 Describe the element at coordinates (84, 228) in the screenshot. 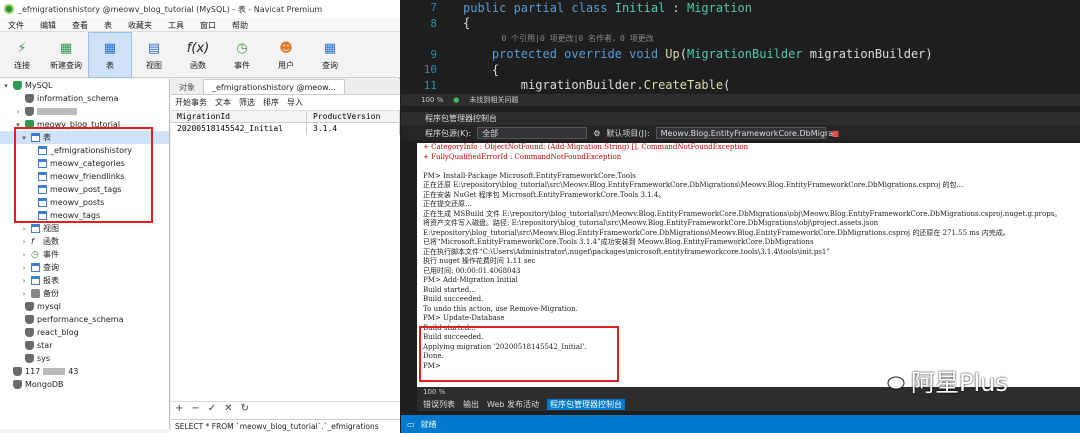

I see `tree-item-views: › 视图` at that location.